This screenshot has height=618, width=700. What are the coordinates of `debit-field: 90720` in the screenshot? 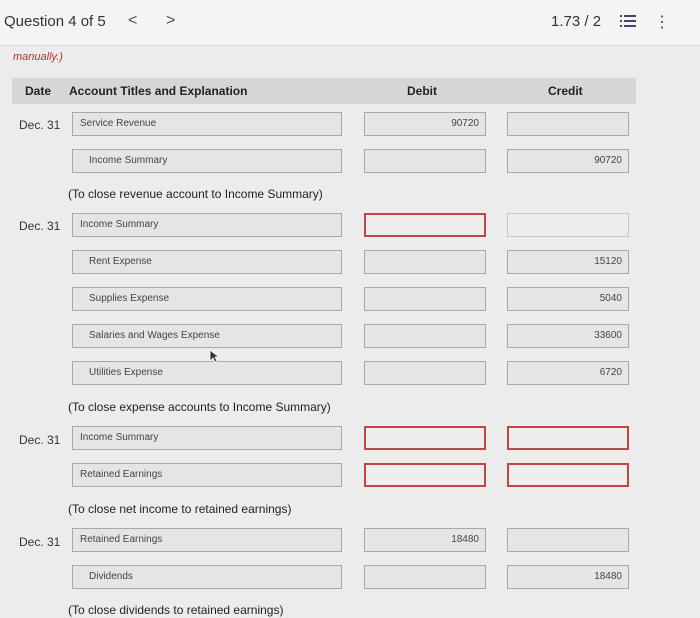 It's located at (425, 124).